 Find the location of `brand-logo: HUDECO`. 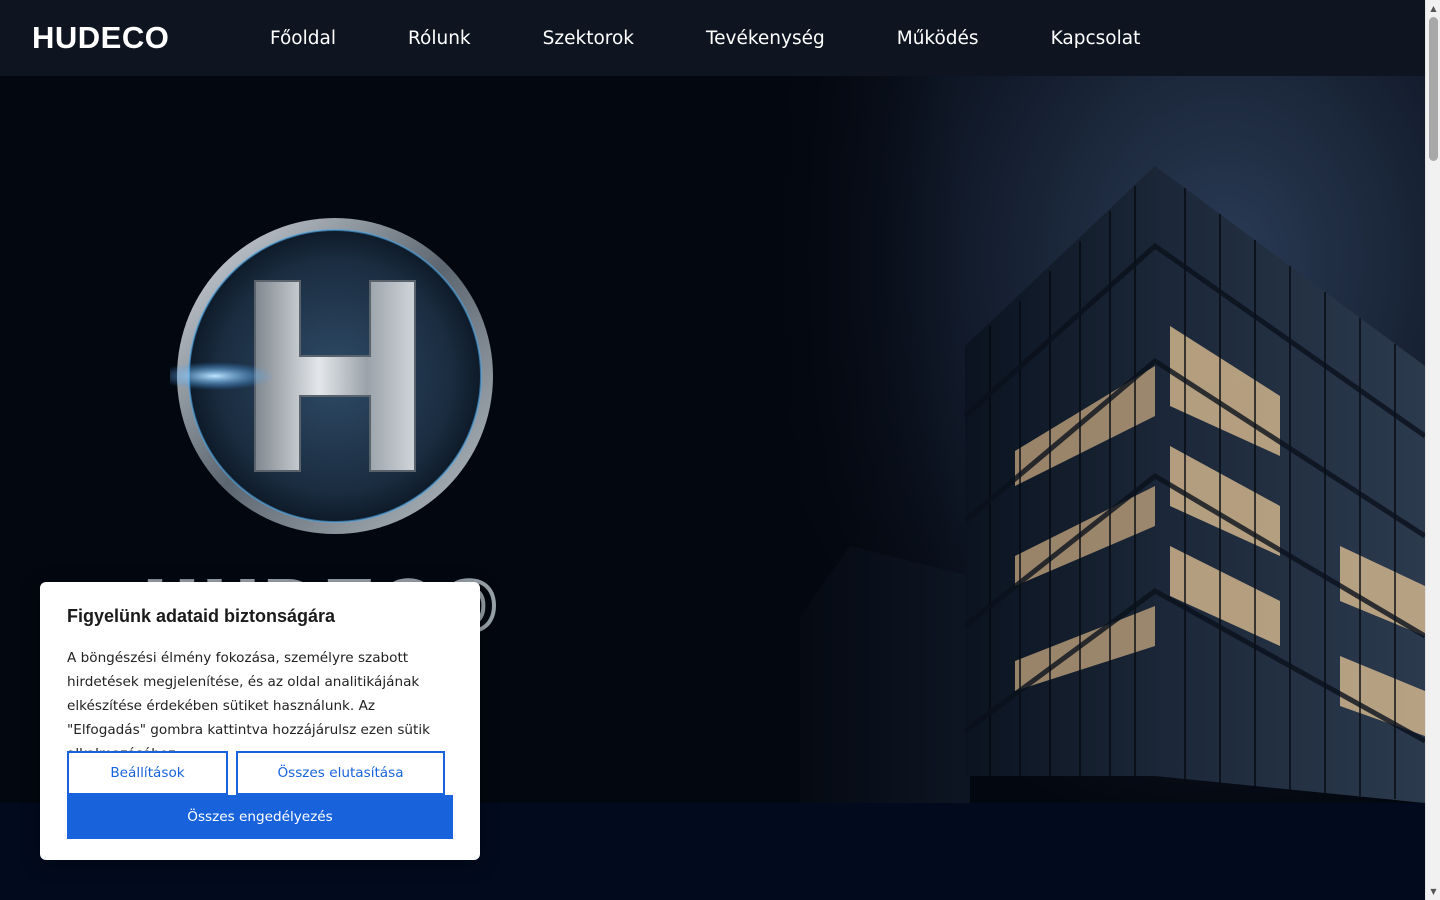

brand-logo: HUDECO is located at coordinates (100, 38).